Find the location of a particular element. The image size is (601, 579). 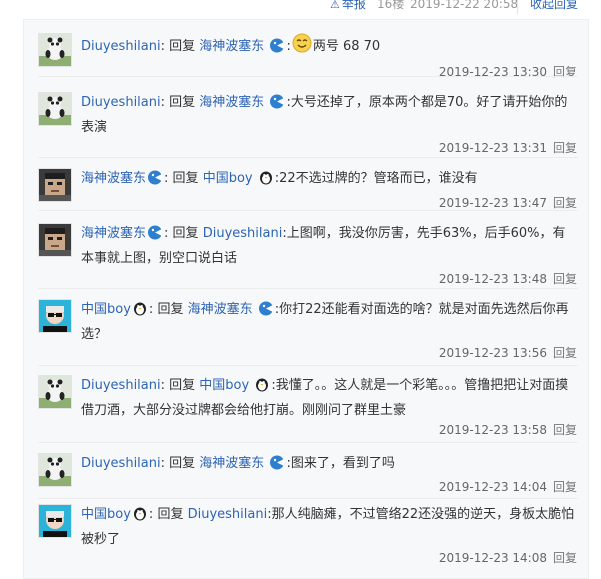

report-link: ⚠ 举报 is located at coordinates (348, 6).